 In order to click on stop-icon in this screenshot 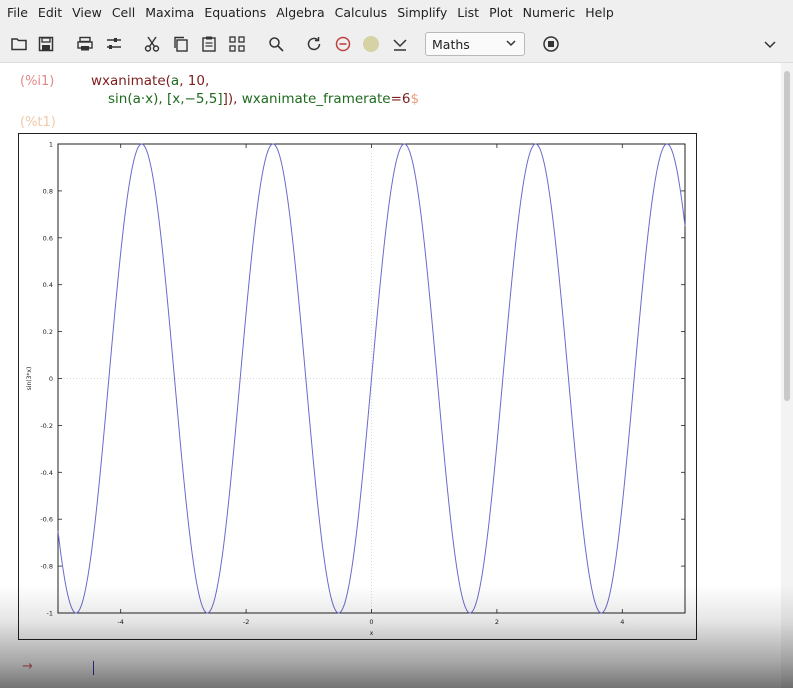, I will do `click(551, 44)`.